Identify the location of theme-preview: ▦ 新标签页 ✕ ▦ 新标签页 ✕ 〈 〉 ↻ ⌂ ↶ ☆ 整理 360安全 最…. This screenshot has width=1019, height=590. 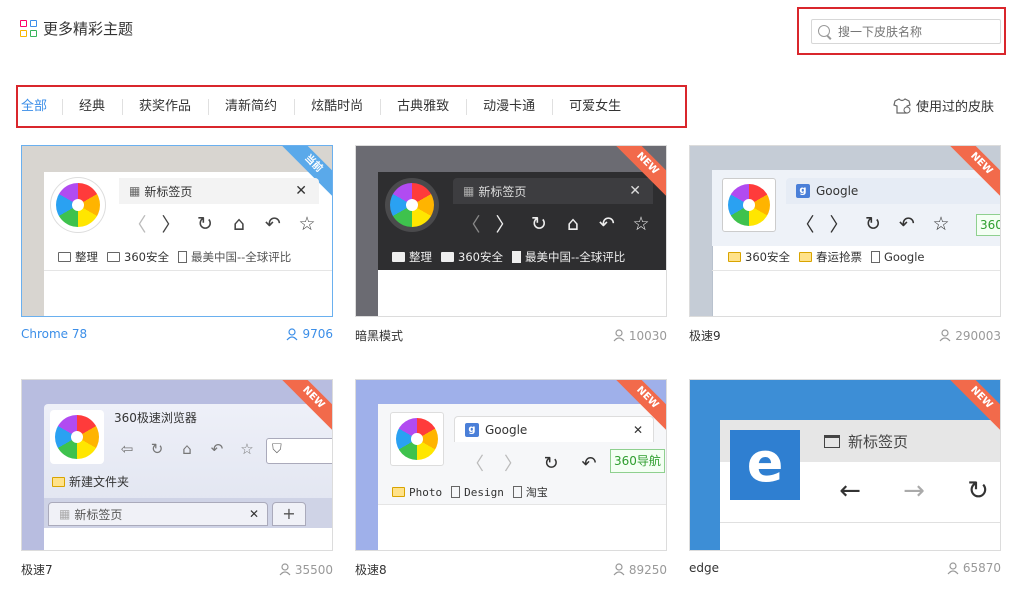
(177, 231).